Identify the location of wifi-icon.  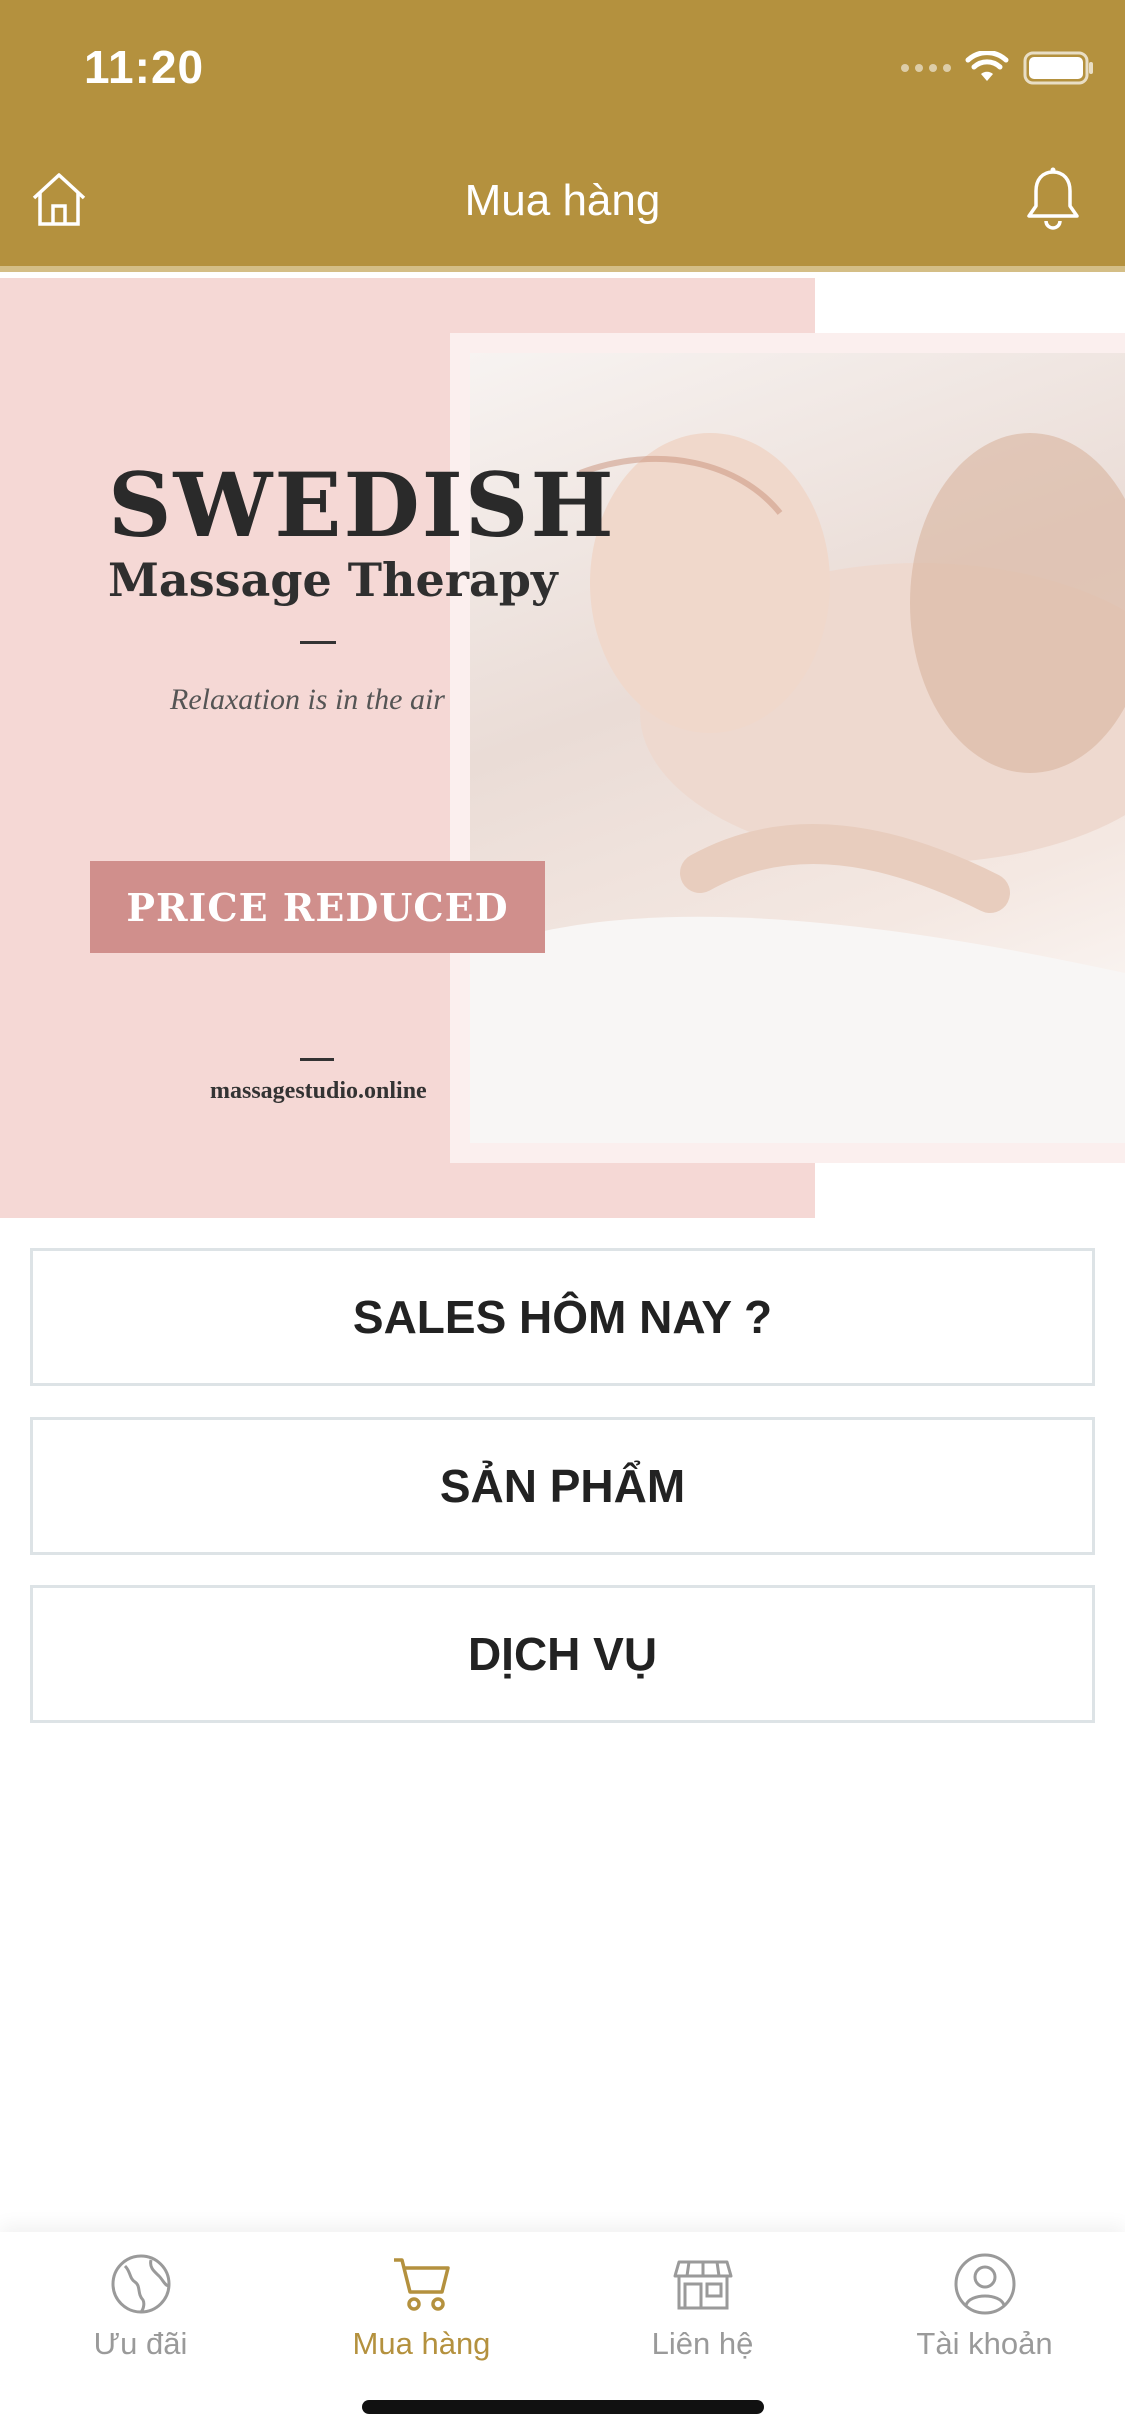
(987, 66).